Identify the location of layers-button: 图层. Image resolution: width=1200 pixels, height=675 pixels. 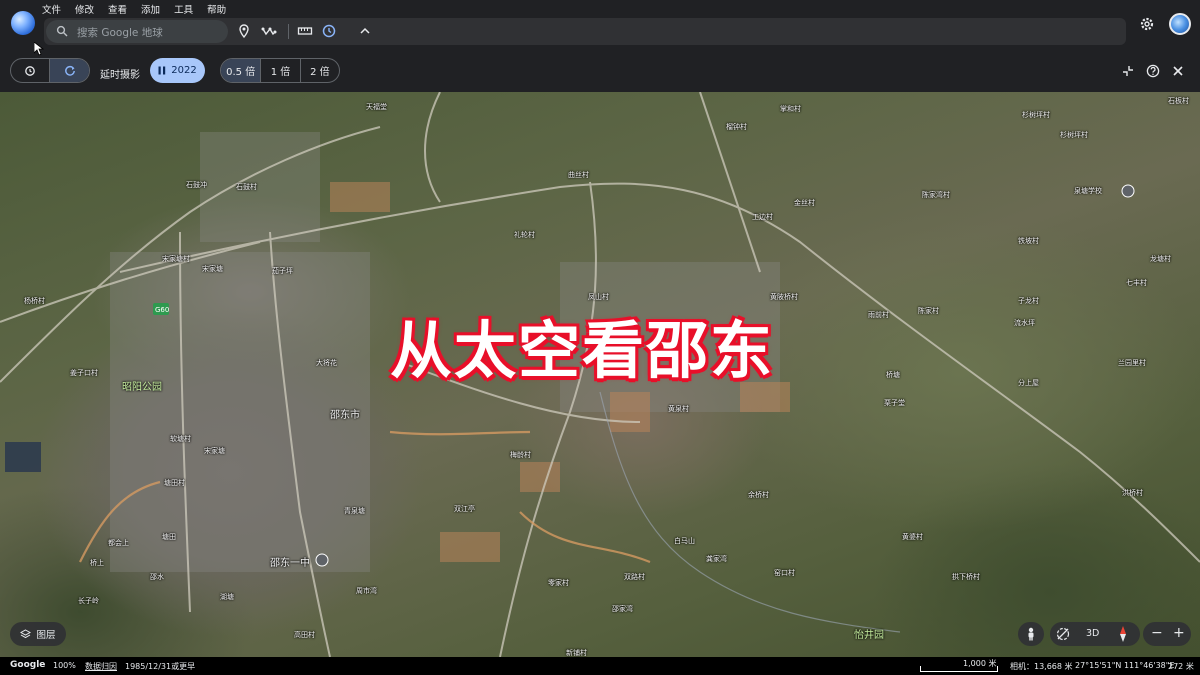
(38, 634).